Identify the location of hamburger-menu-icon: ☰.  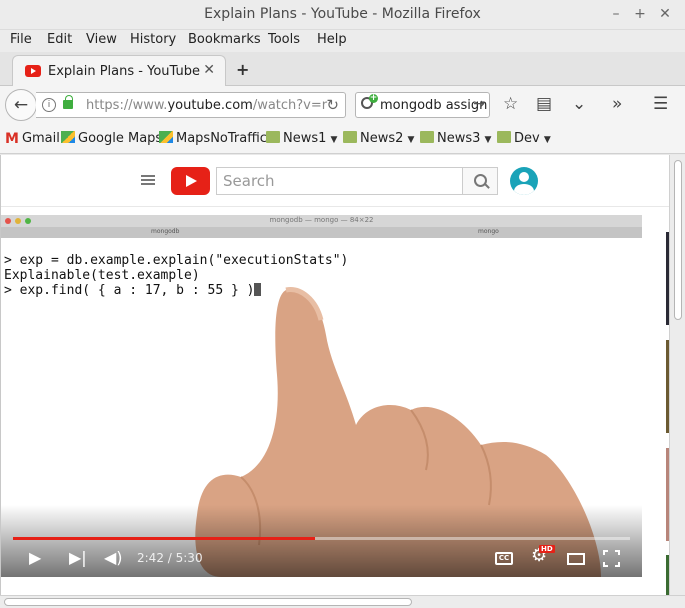
(660, 104).